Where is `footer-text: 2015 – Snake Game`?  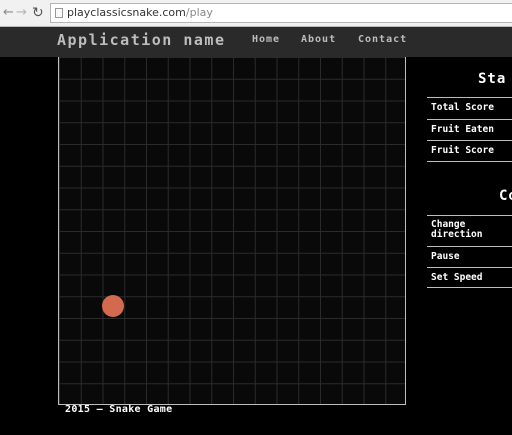 footer-text: 2015 – Snake Game is located at coordinates (119, 409).